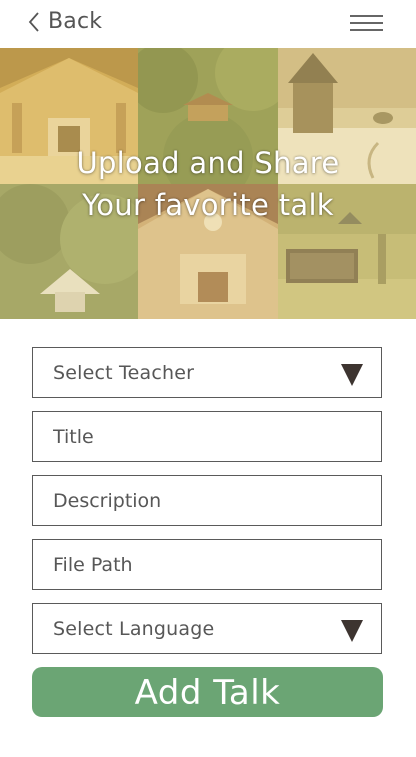  I want to click on back-label: Back, so click(75, 21).